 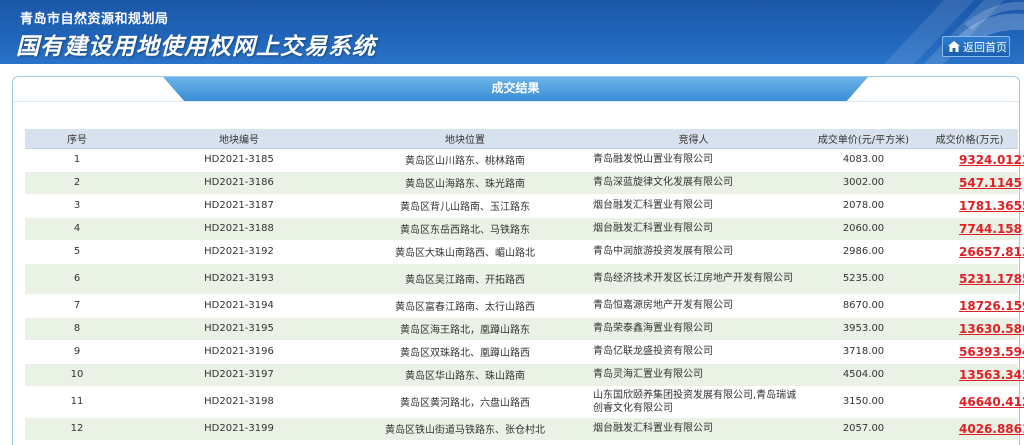 What do you see at coordinates (991, 329) in the screenshot?
I see `total-price-link: 13630.5804` at bounding box center [991, 329].